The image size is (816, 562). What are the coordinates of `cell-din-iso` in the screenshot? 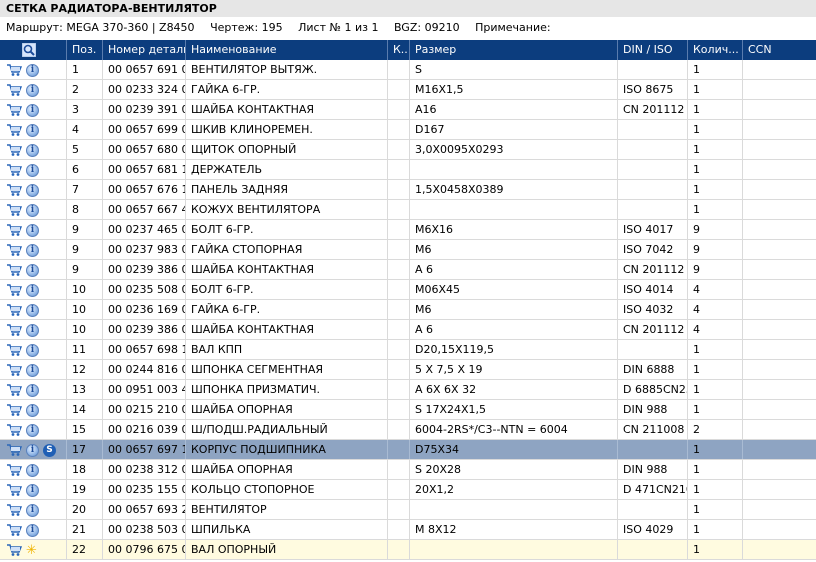 It's located at (653, 349).